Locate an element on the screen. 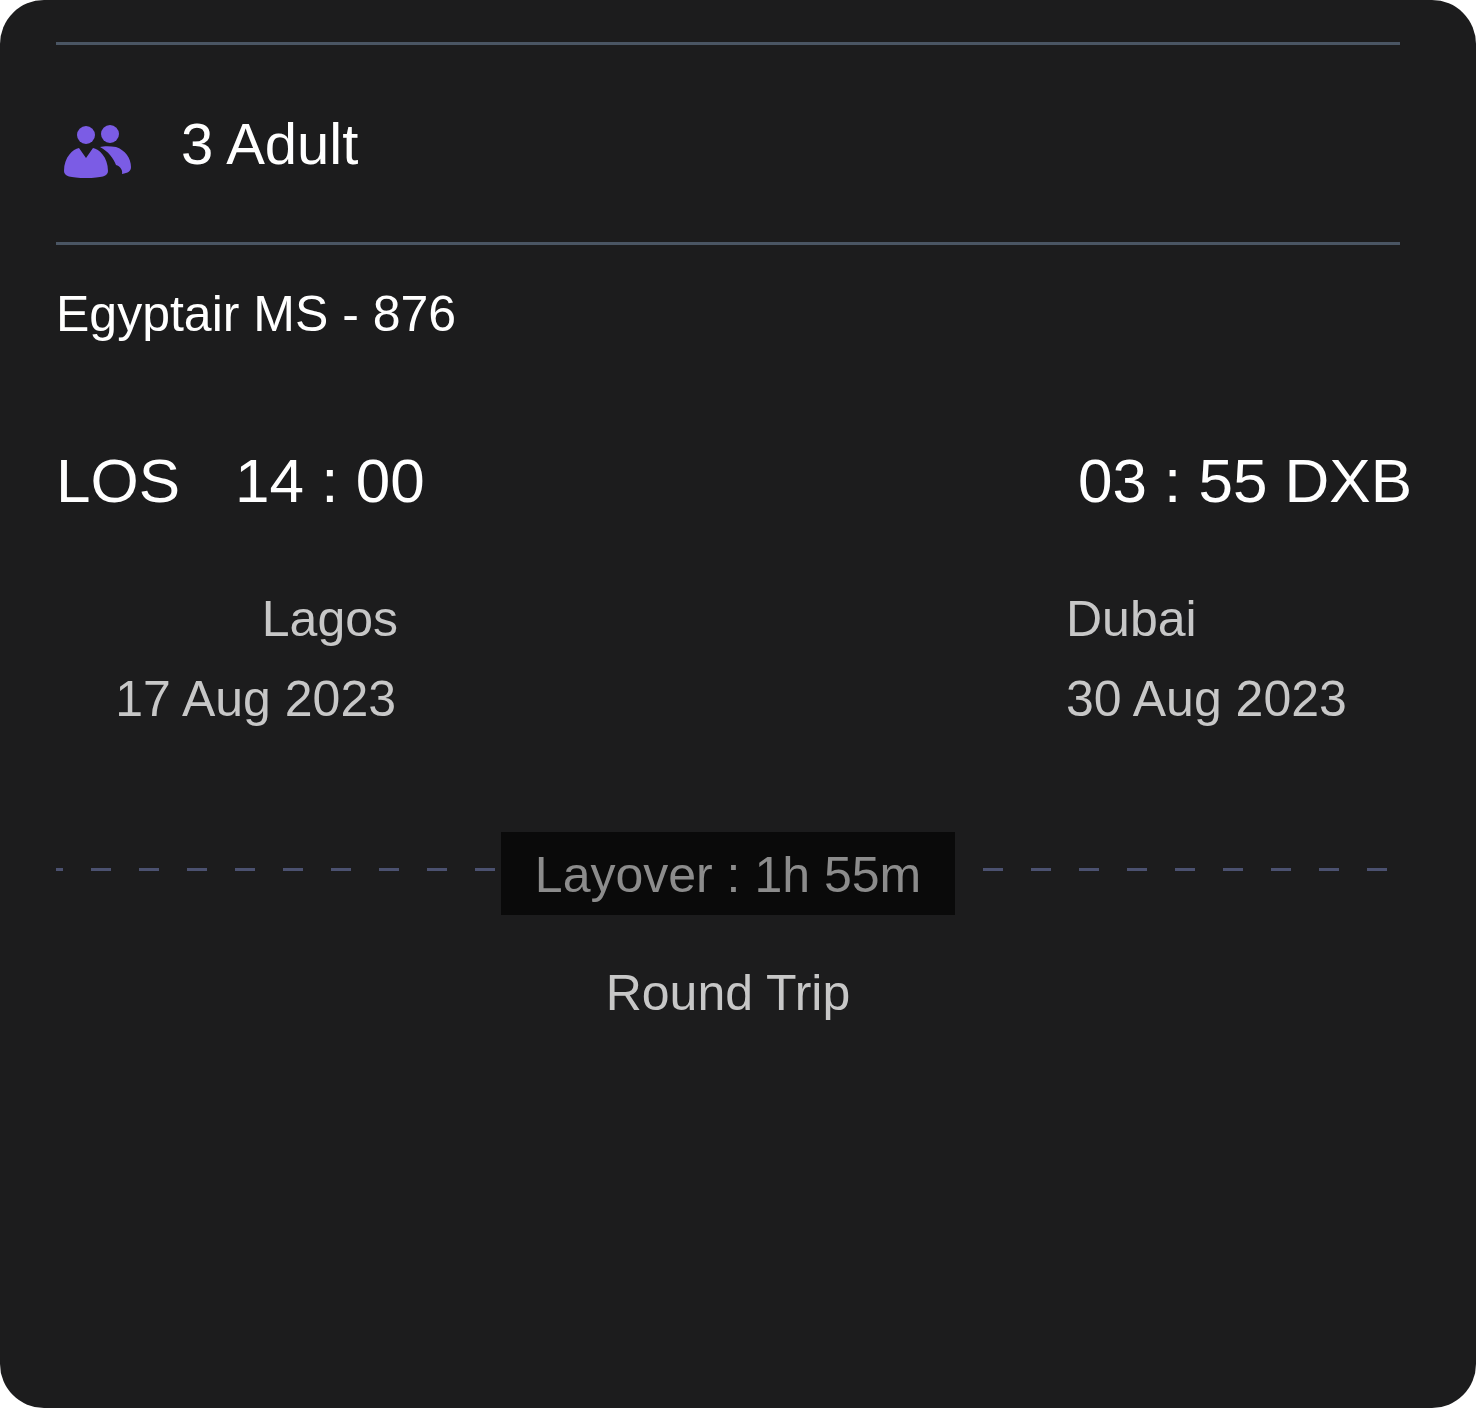  origin-city: Lagos is located at coordinates (329, 619).